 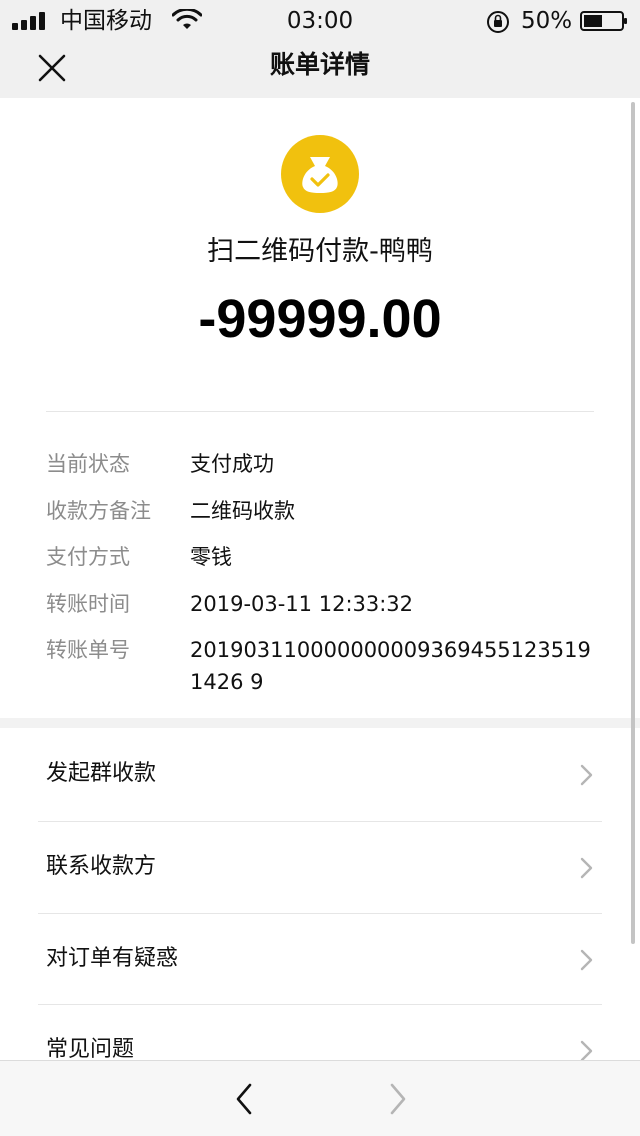 I want to click on info-value: 零钱, so click(x=211, y=557).